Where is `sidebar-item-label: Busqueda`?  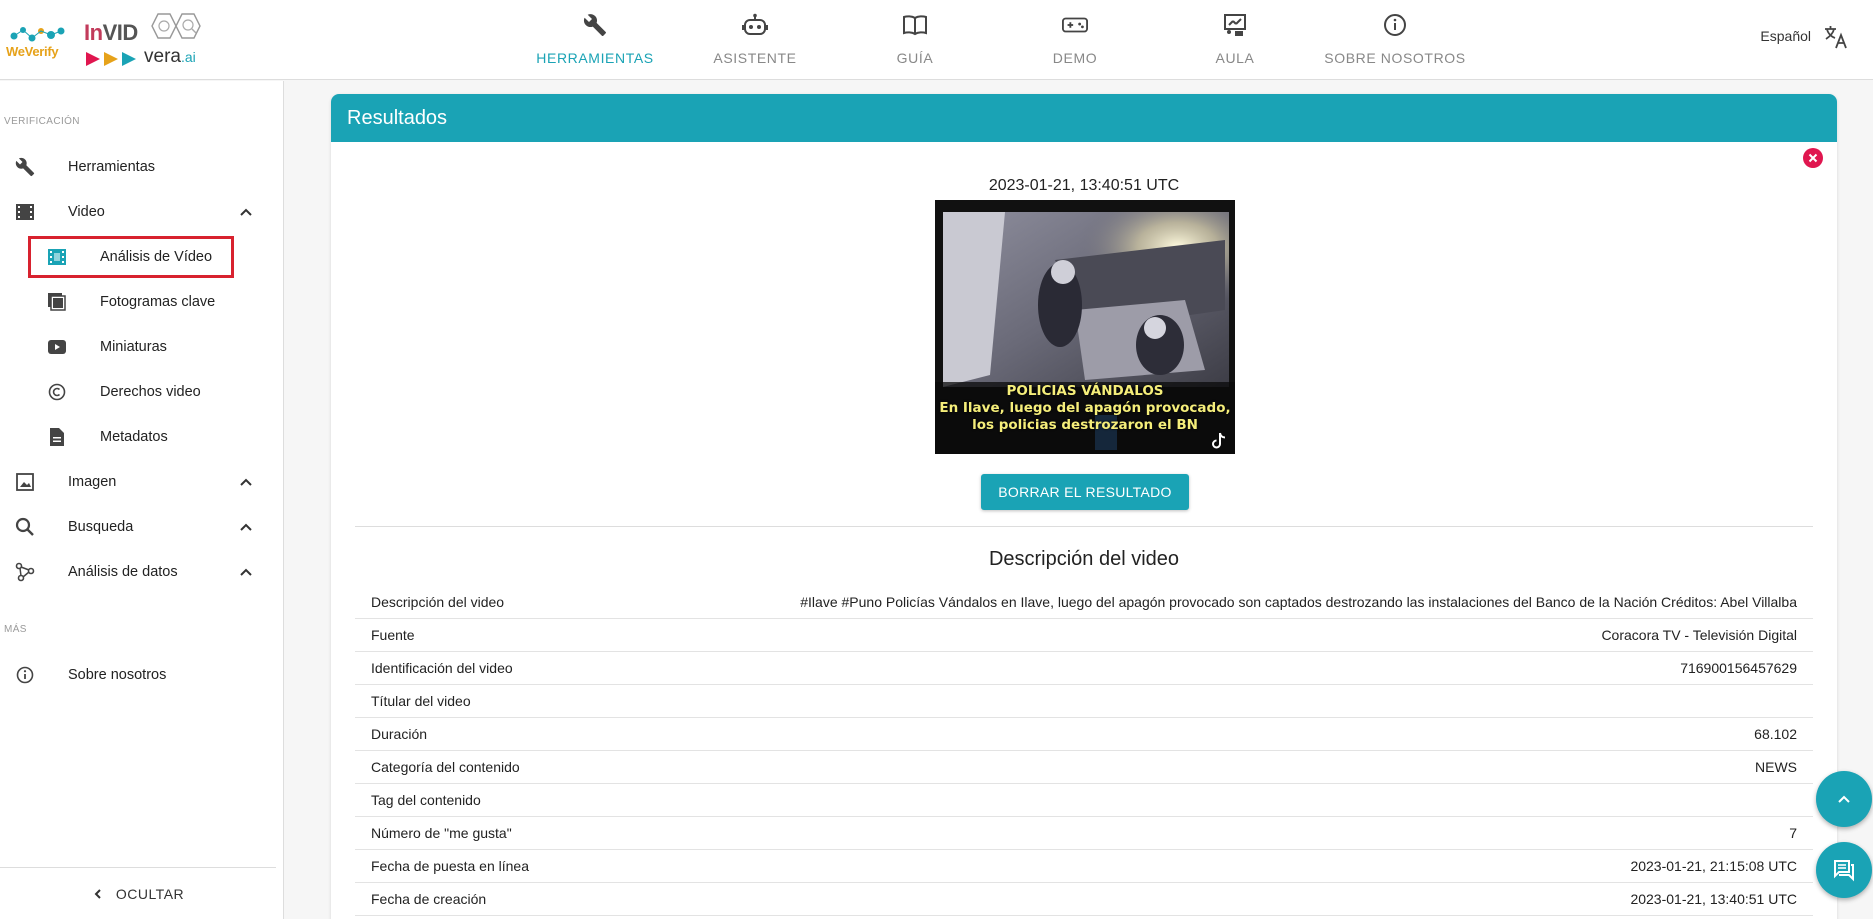
sidebar-item-label: Busqueda is located at coordinates (101, 527).